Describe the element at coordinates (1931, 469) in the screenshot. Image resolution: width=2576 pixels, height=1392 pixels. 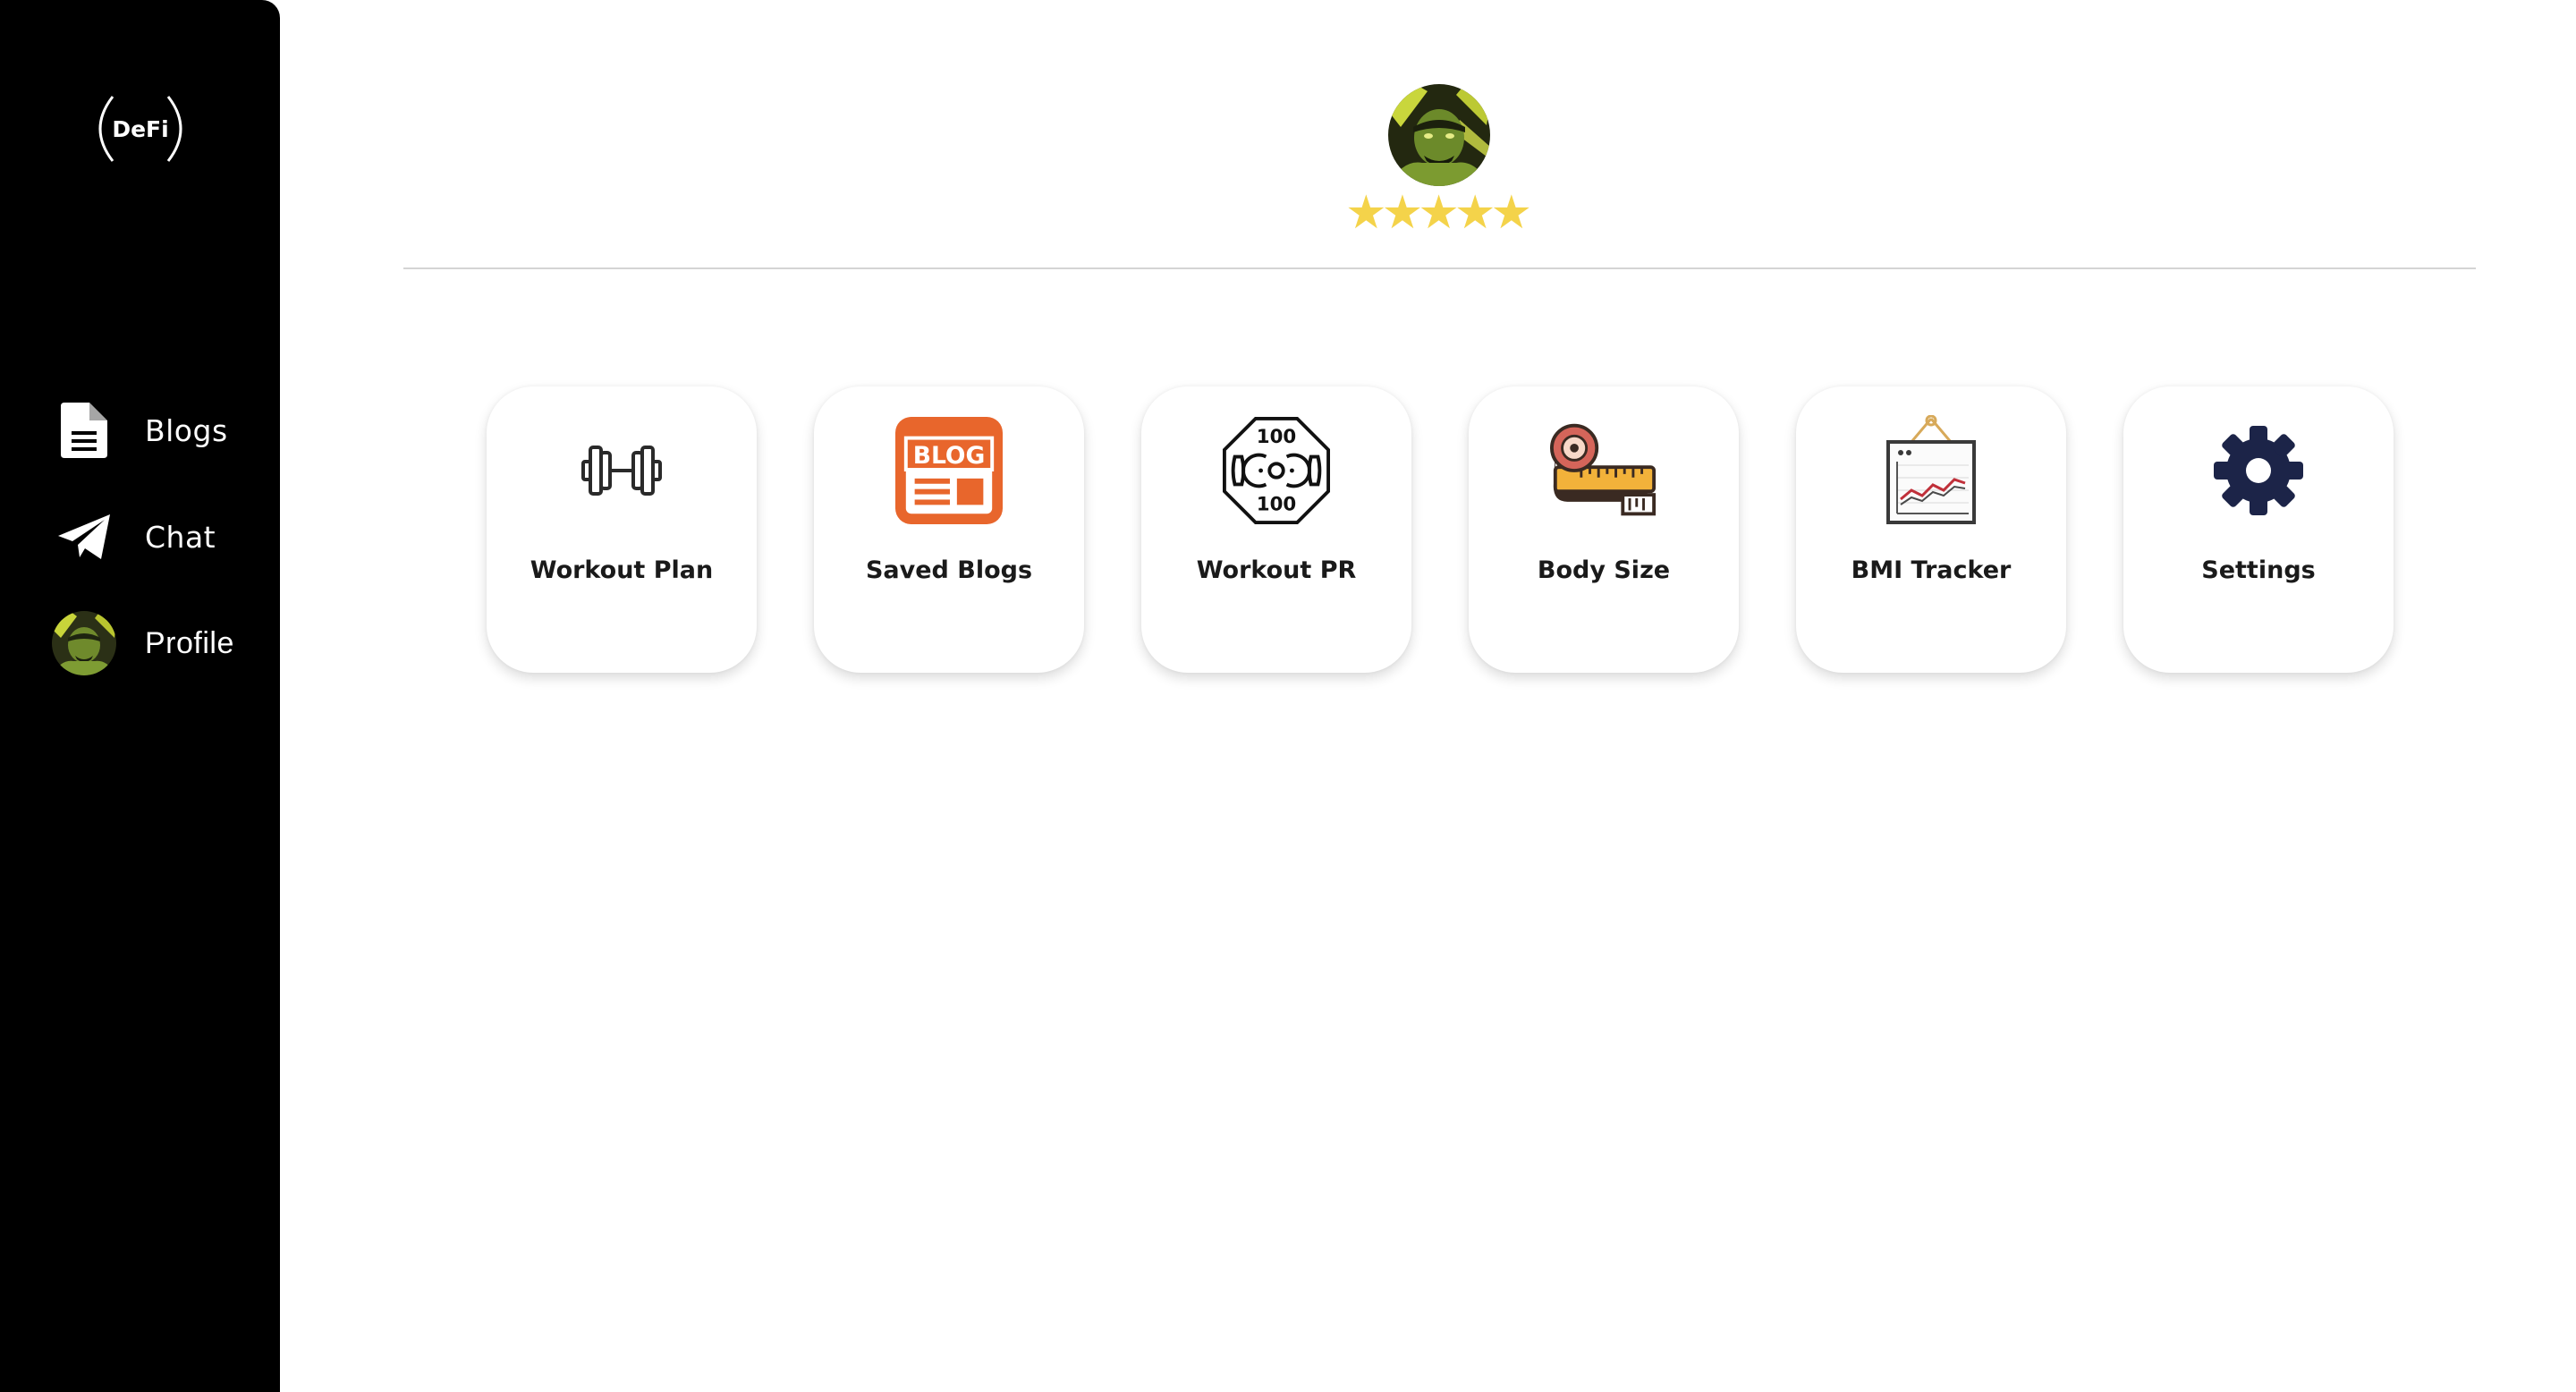
I see `chart-board-icon` at that location.